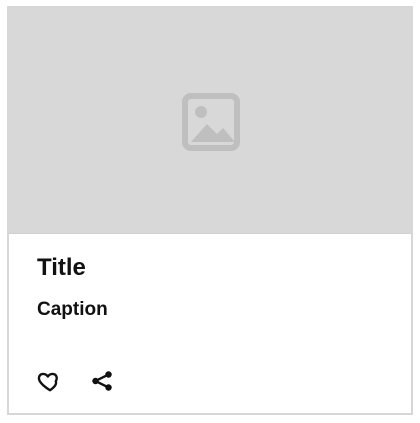 This screenshot has width=420, height=423. I want to click on share-icon, so click(102, 381).